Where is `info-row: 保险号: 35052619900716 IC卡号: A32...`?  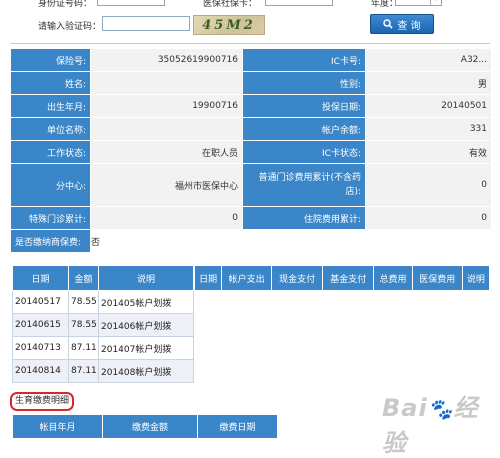 info-row: 保险号: 35052619900716 IC卡号: A32... is located at coordinates (251, 60).